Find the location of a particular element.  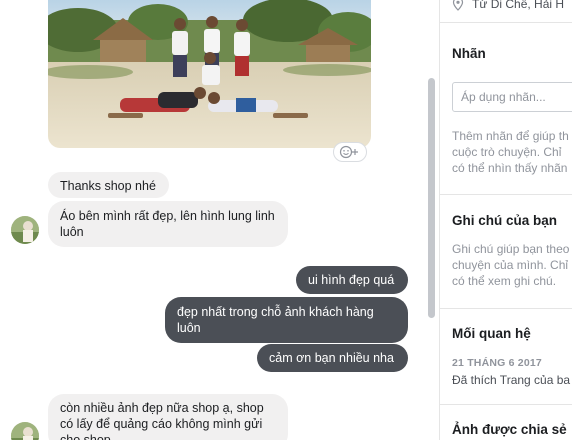

message-text: Thanks shop nhé is located at coordinates (108, 186).